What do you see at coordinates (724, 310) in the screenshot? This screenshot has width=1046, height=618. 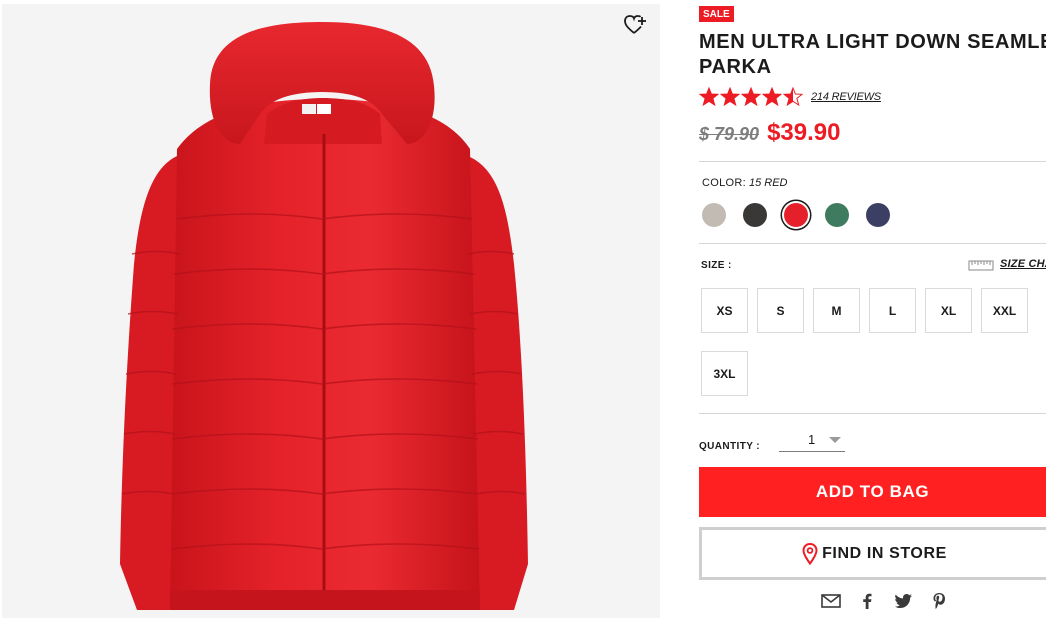 I see `size-option-xs: XS` at bounding box center [724, 310].